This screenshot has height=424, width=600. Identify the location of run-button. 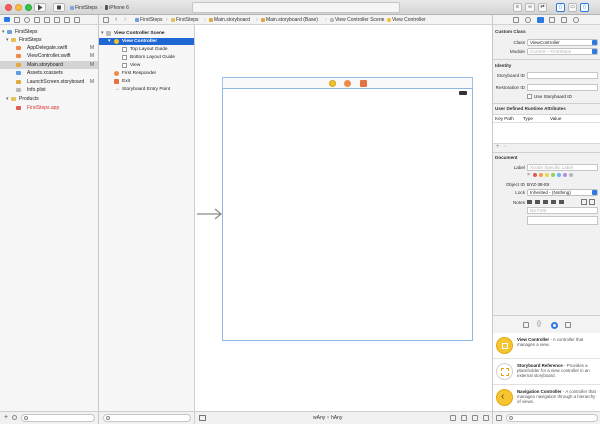
(40, 7).